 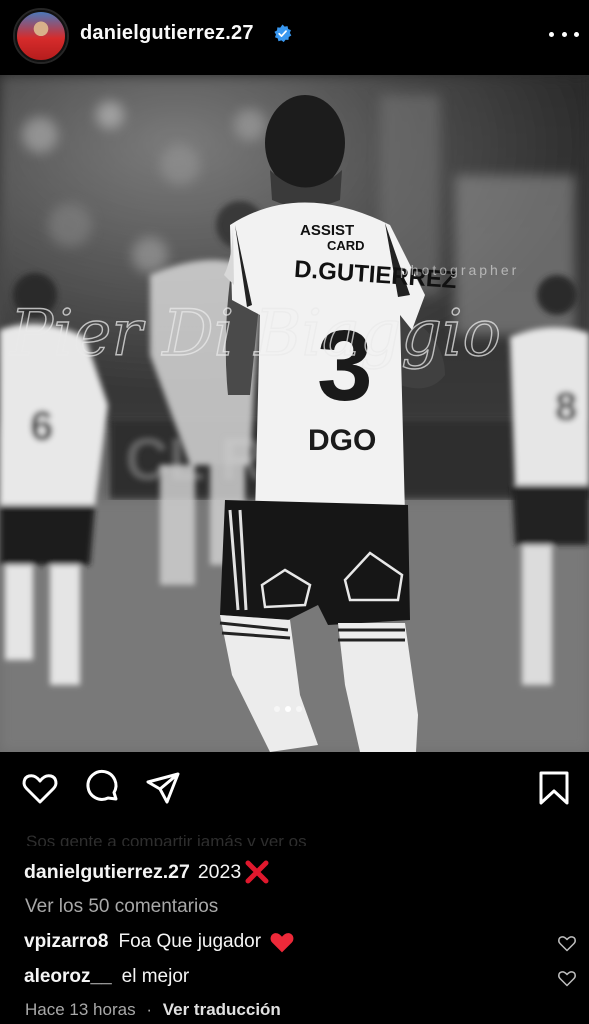 I want to click on comment-row: aleoroz__ el mejor, so click(x=106, y=977).